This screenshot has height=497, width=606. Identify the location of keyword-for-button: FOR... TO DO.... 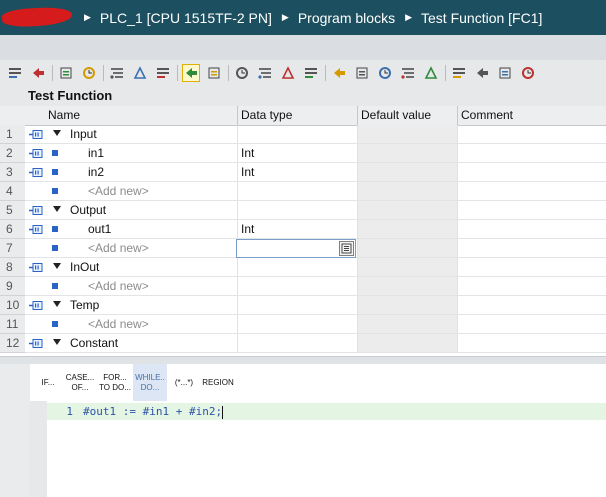
(115, 382).